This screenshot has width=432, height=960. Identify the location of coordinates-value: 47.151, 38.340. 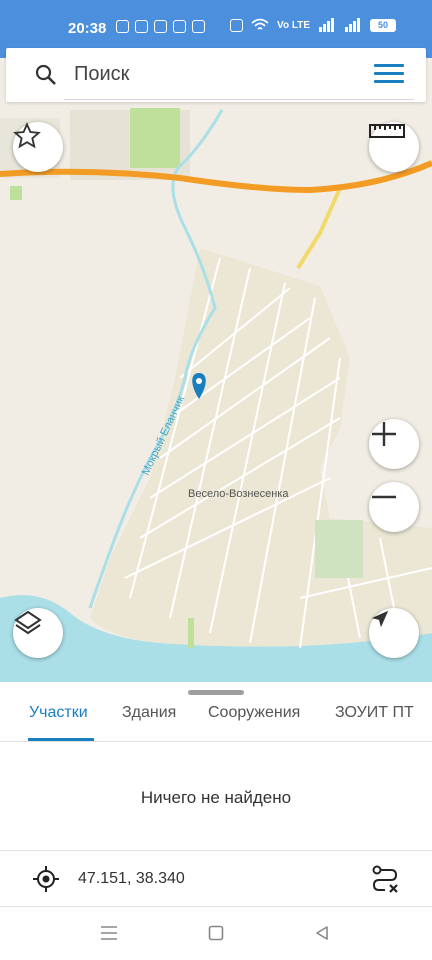
(131, 878).